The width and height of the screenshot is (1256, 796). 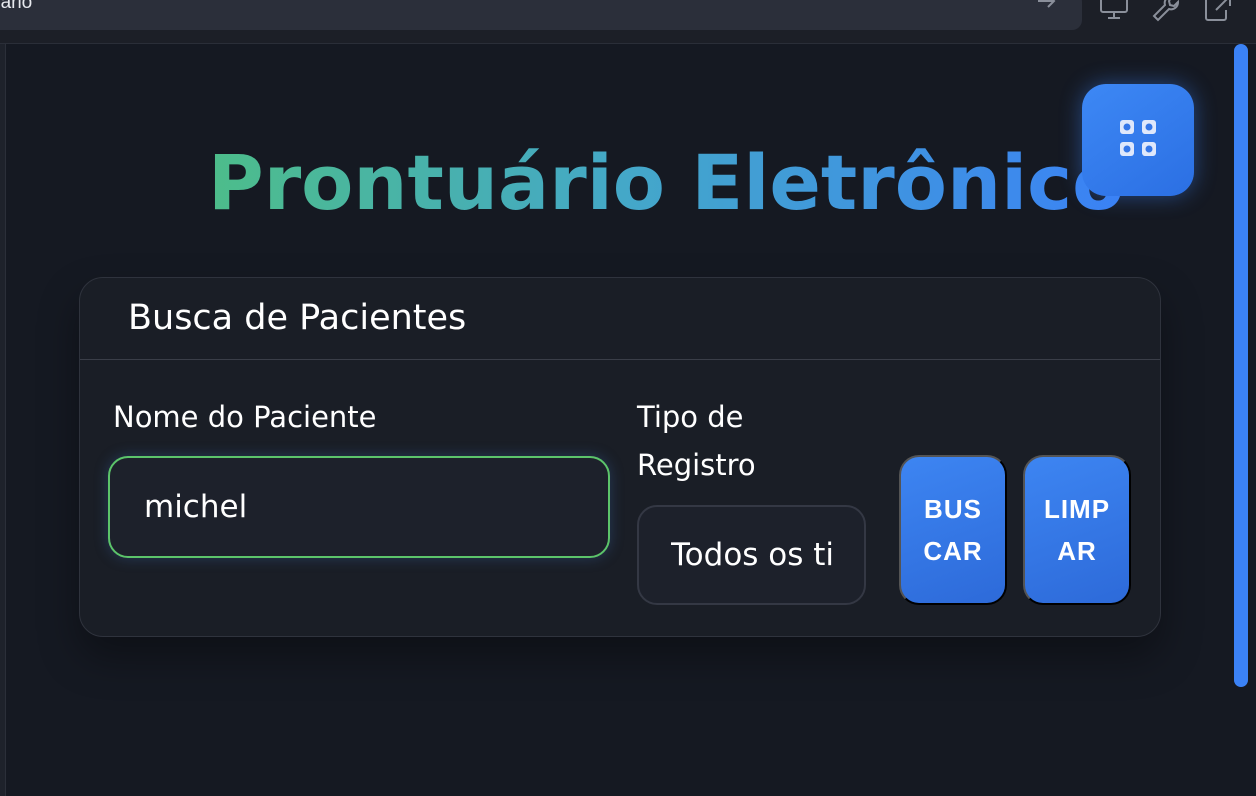 What do you see at coordinates (666, 182) in the screenshot?
I see `page-title: Prontuário Eletrônico` at bounding box center [666, 182].